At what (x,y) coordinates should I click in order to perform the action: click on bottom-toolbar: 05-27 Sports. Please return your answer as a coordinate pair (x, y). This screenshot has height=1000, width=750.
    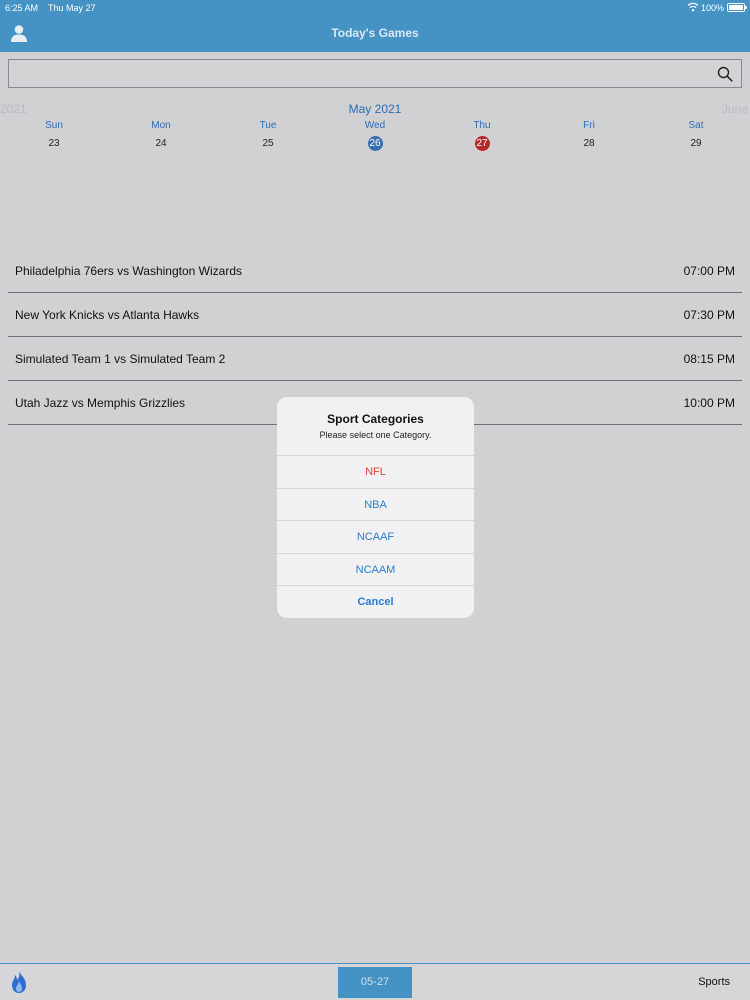
    Looking at the image, I should click on (375, 981).